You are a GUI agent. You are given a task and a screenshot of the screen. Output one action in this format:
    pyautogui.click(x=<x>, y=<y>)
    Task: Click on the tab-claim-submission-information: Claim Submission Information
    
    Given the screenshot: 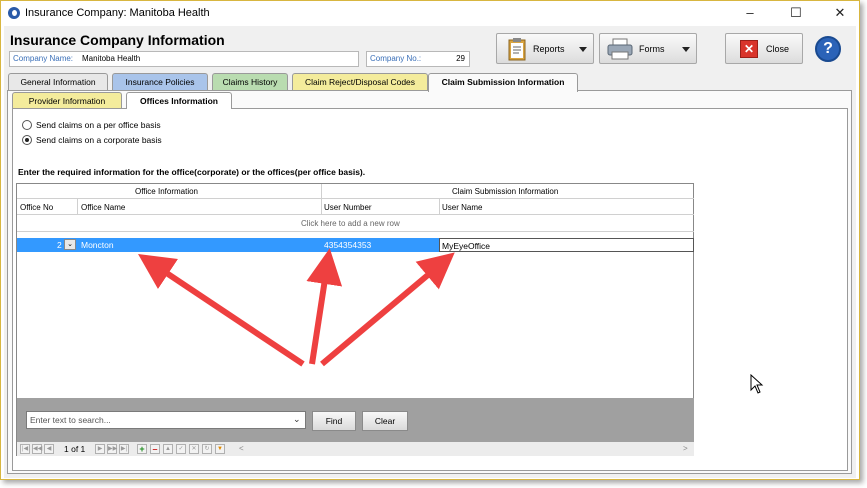 What is the action you would take?
    pyautogui.click(x=503, y=82)
    